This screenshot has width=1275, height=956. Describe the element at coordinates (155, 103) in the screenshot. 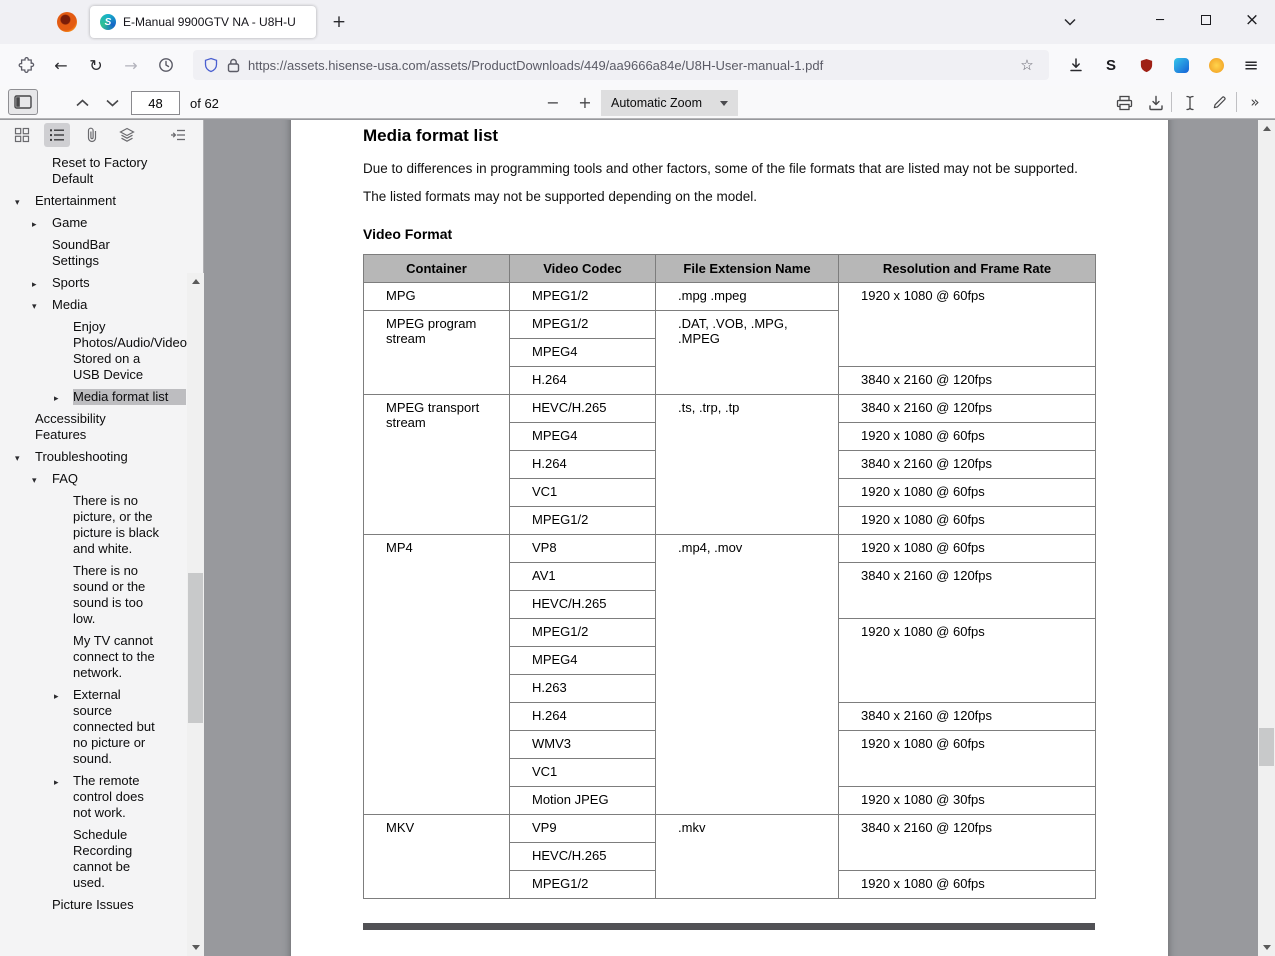

I see `page-number-input` at that location.